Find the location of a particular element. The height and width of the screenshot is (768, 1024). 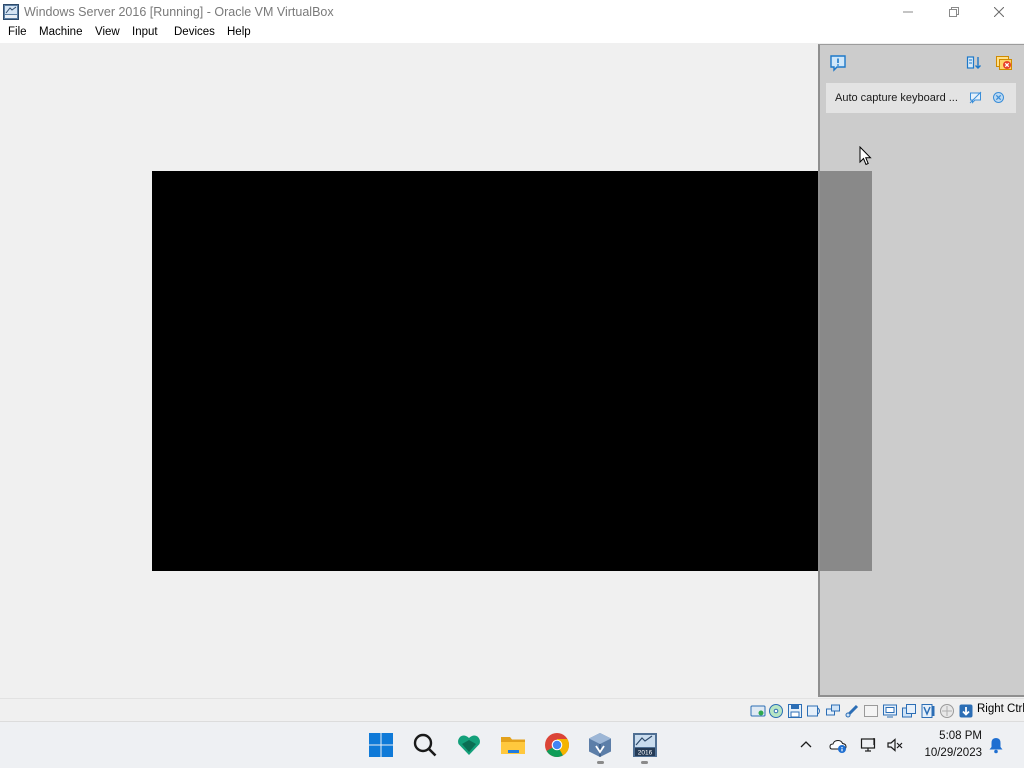

minimize-button is located at coordinates (908, 12).